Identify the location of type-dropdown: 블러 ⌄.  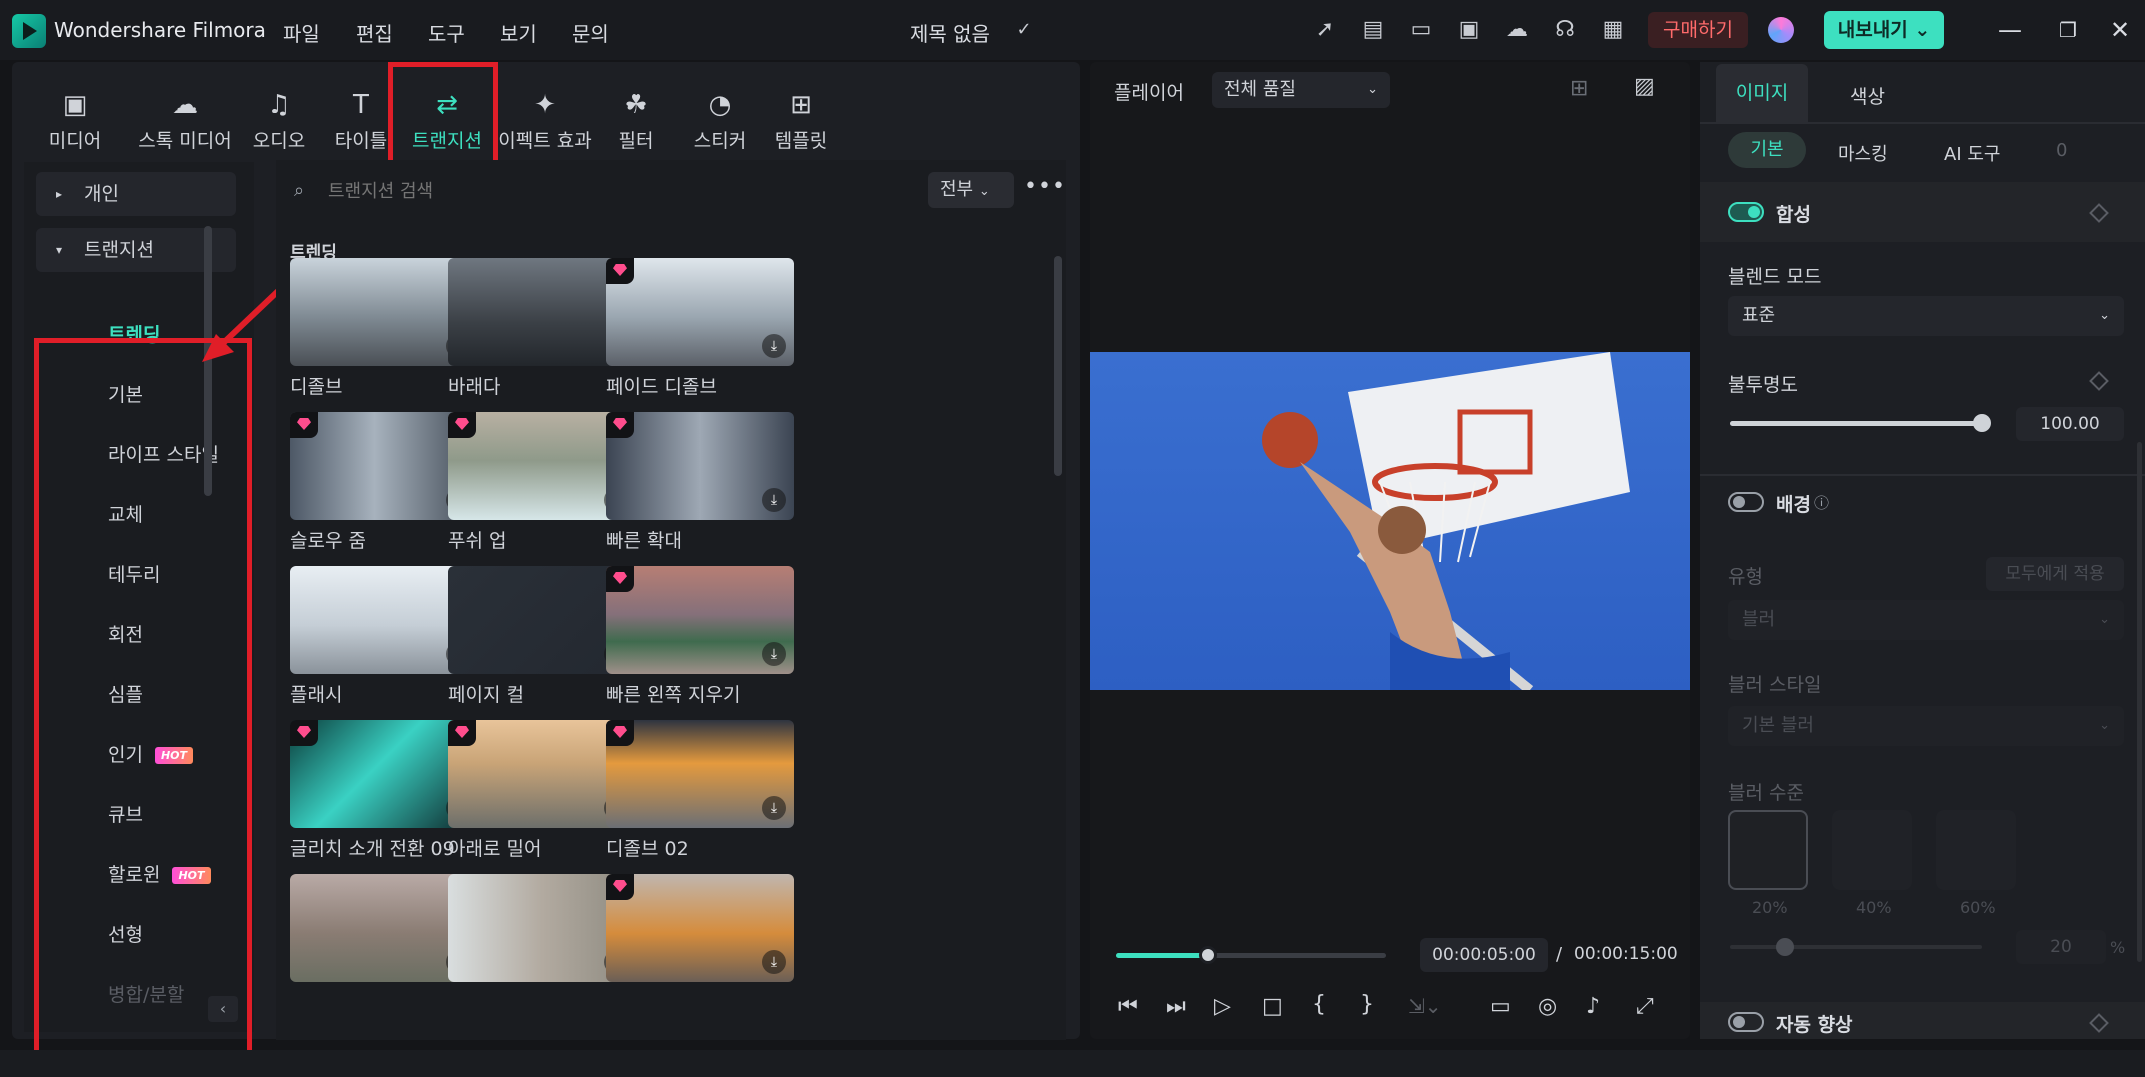
(1926, 620).